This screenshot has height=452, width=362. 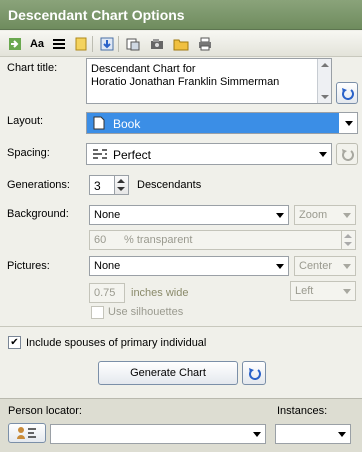 What do you see at coordinates (222, 123) in the screenshot?
I see `layout-select: Book` at bounding box center [222, 123].